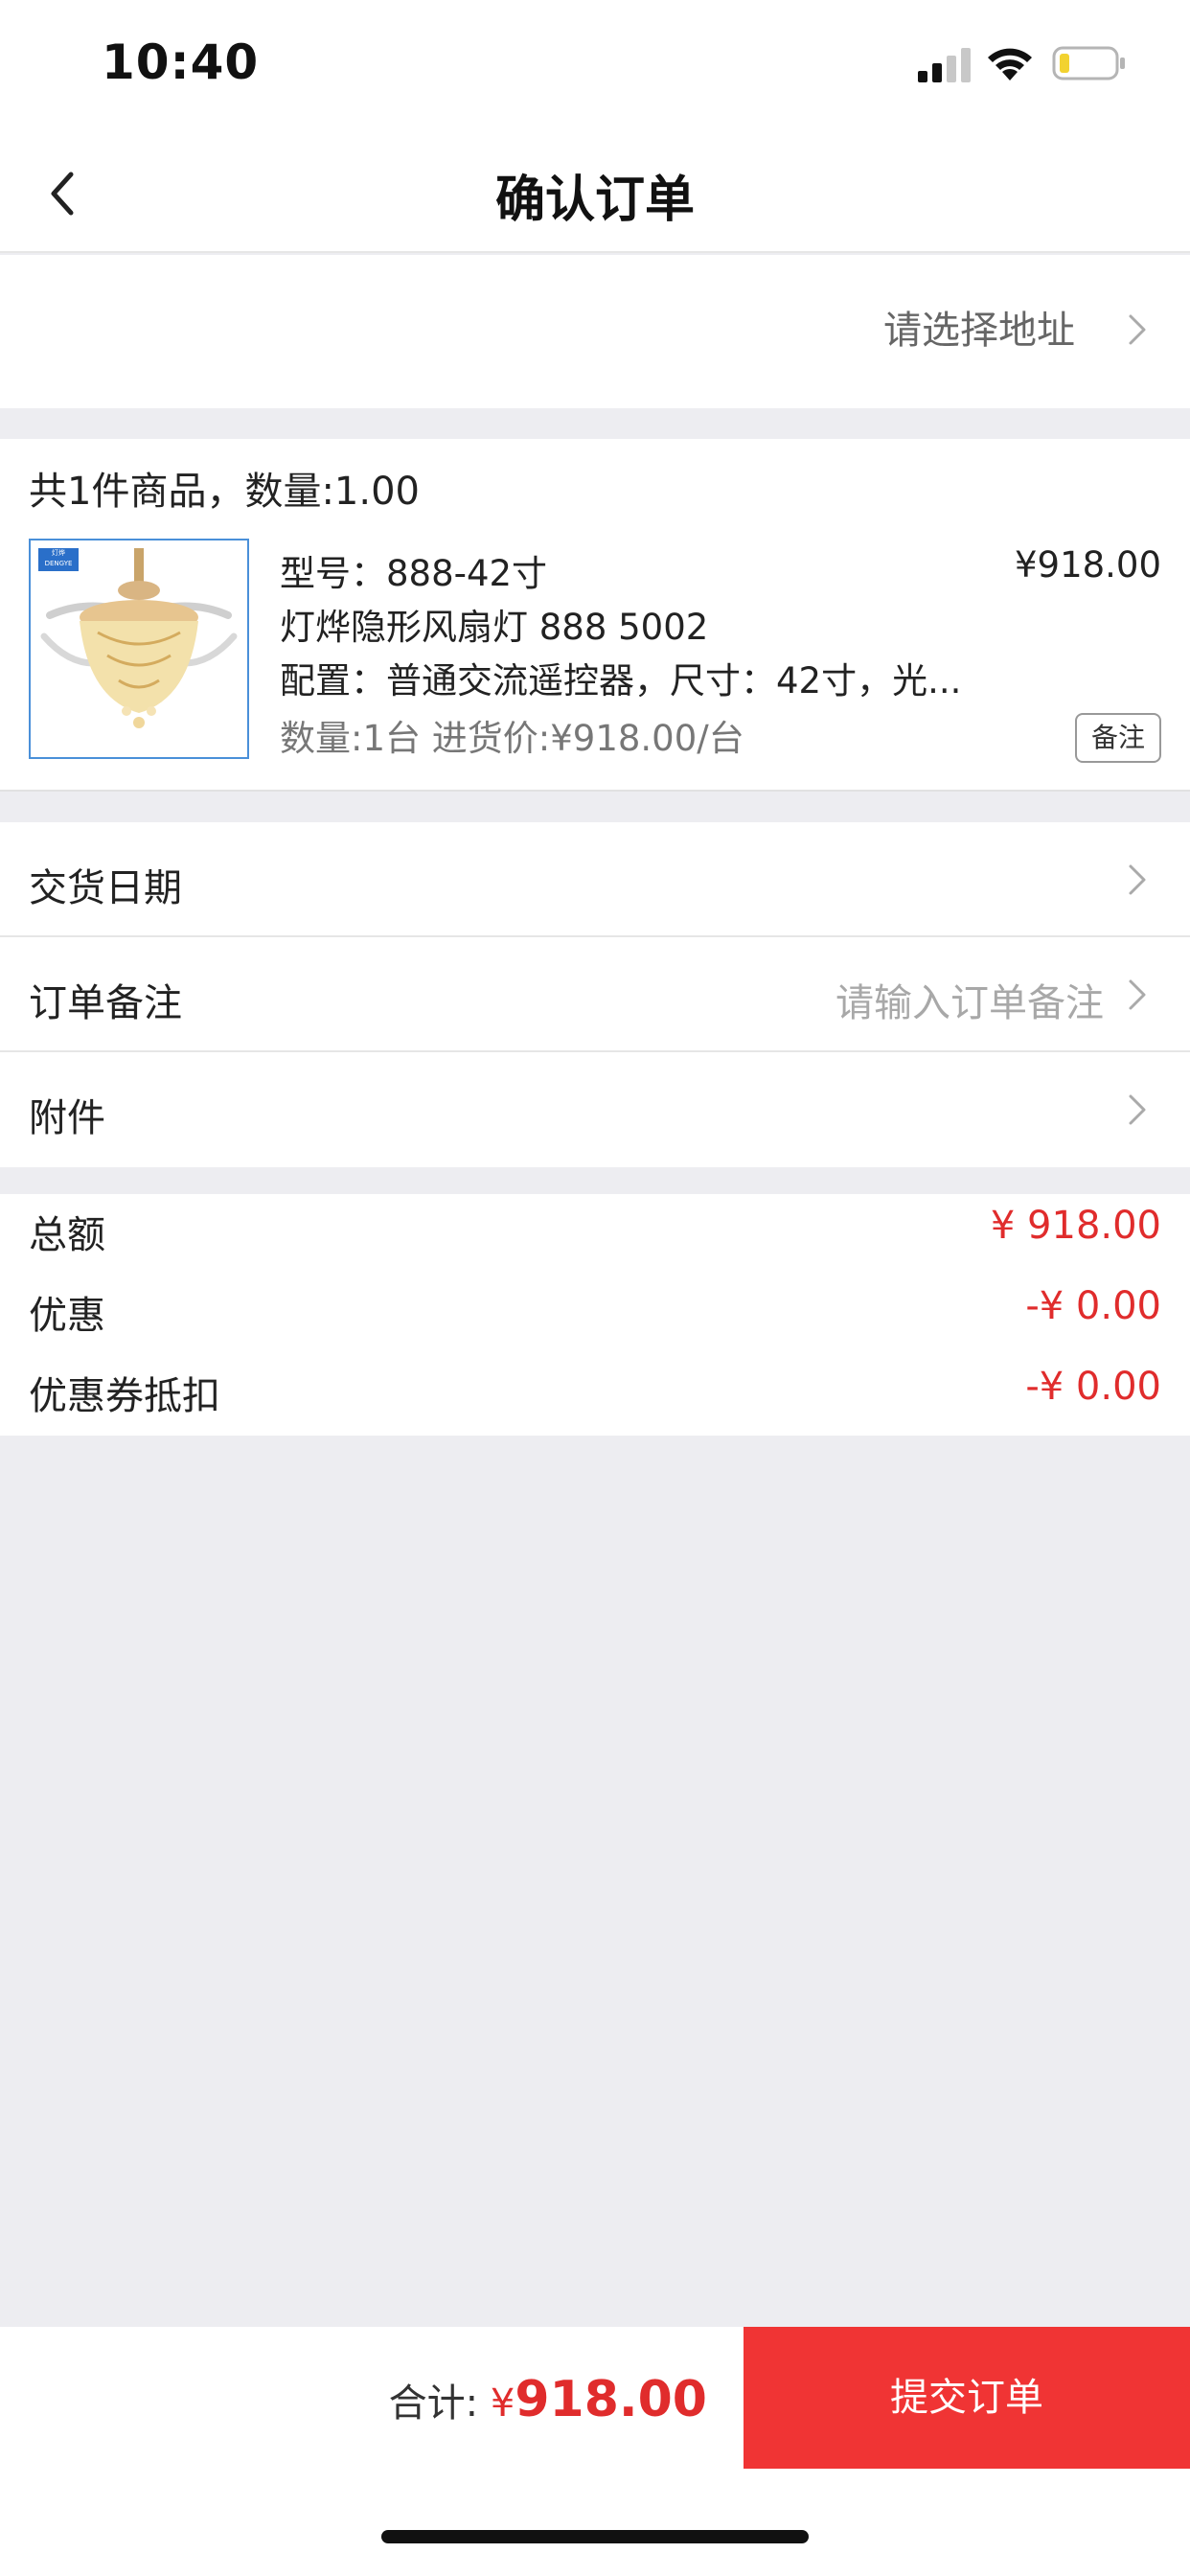  I want to click on order-summary: 共1件商品，数量:1.00, so click(225, 492).